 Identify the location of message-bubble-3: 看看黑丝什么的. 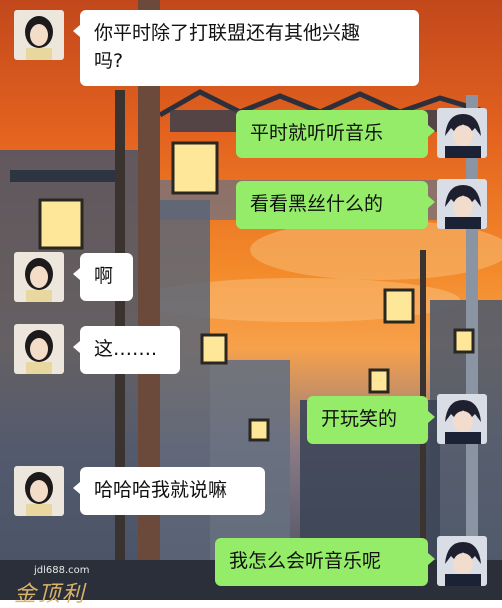
(335, 205).